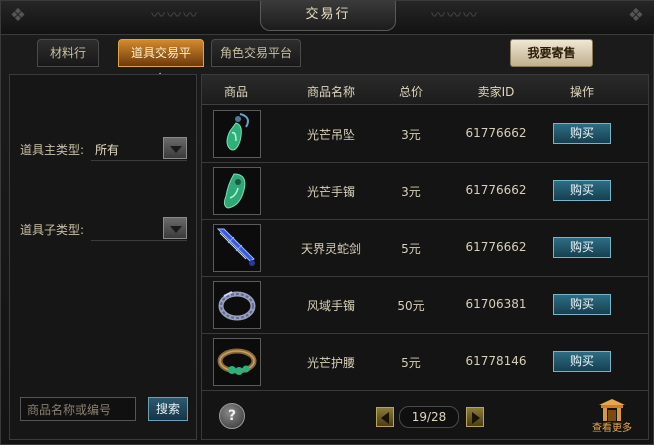 This screenshot has height=445, width=654. What do you see at coordinates (411, 306) in the screenshot?
I see `item-price: 50元` at bounding box center [411, 306].